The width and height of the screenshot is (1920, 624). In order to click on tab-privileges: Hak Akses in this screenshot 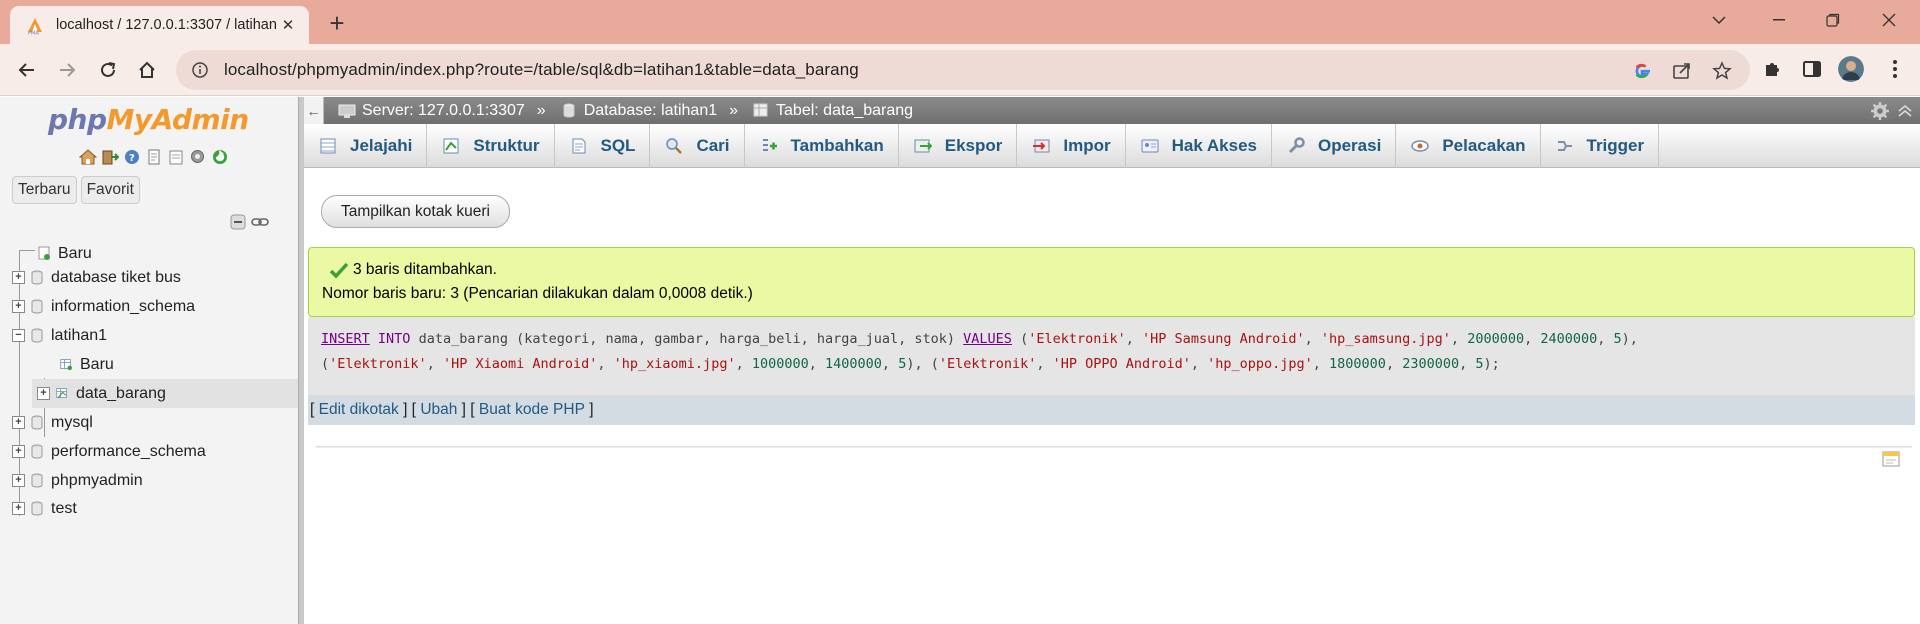, I will do `click(1199, 146)`.